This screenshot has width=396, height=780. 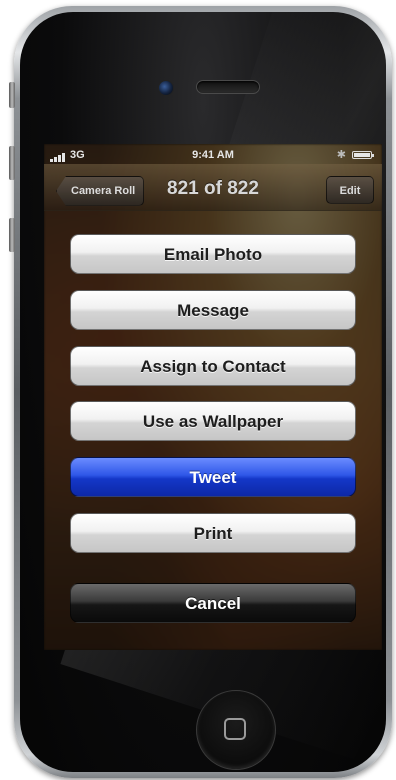 What do you see at coordinates (213, 366) in the screenshot?
I see `assign-to-contact-button: Assign to Contact` at bounding box center [213, 366].